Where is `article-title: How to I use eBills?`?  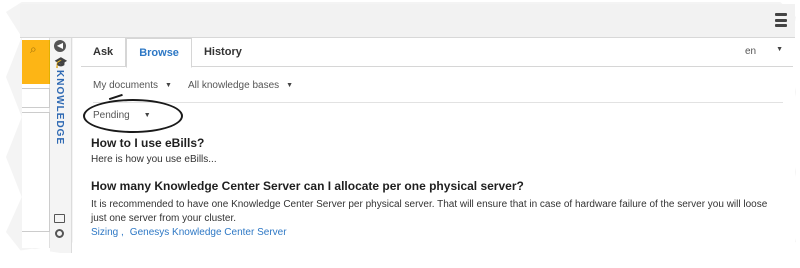
article-title: How to I use eBills? is located at coordinates (147, 143).